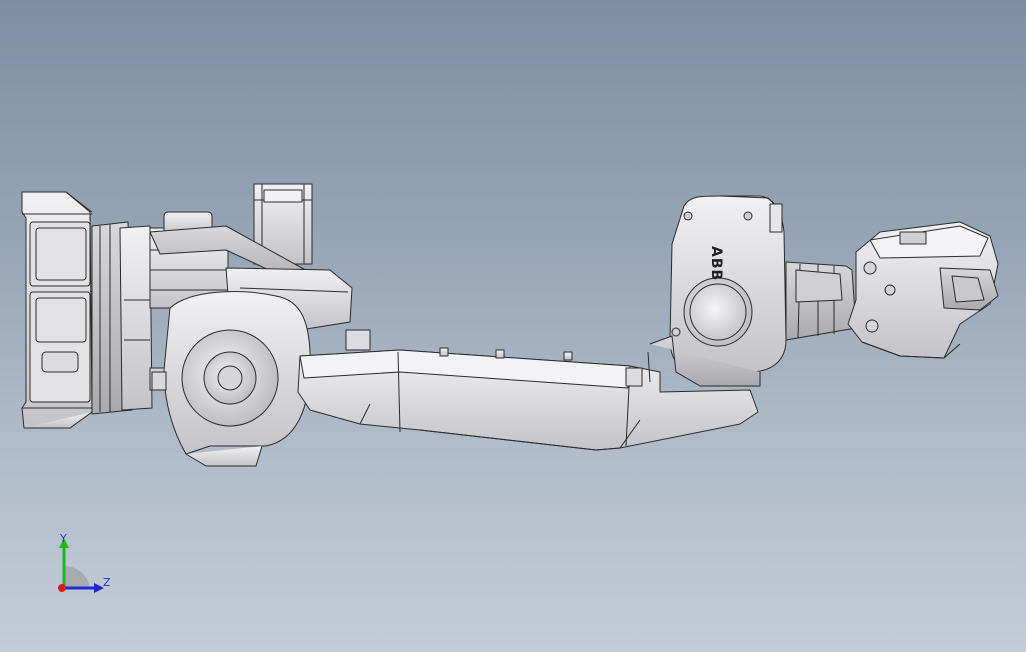 This screenshot has width=1026, height=652. What do you see at coordinates (84, 562) in the screenshot?
I see `view-orientation-triad: Y Z` at bounding box center [84, 562].